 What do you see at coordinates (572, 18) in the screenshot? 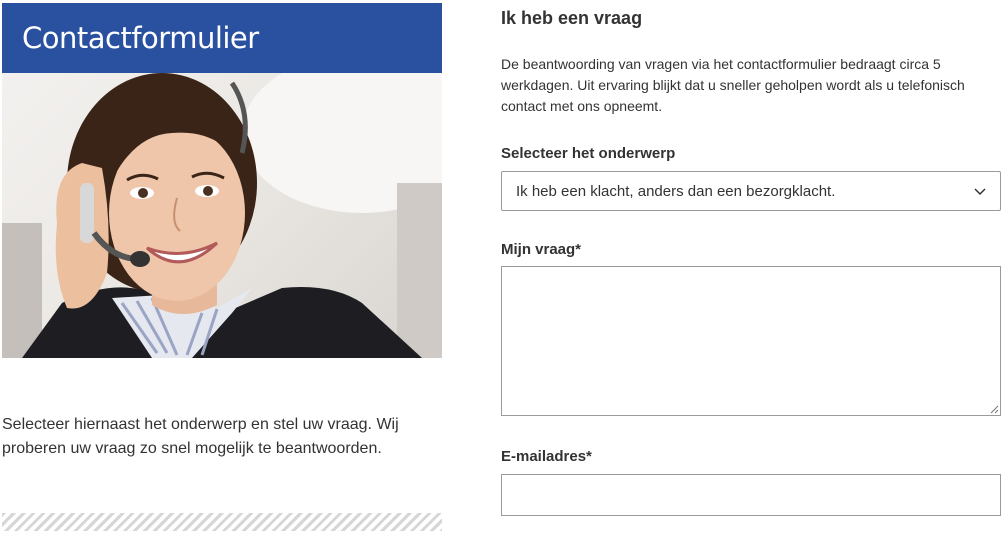
I see `form-heading: Ik heb een vraag` at bounding box center [572, 18].